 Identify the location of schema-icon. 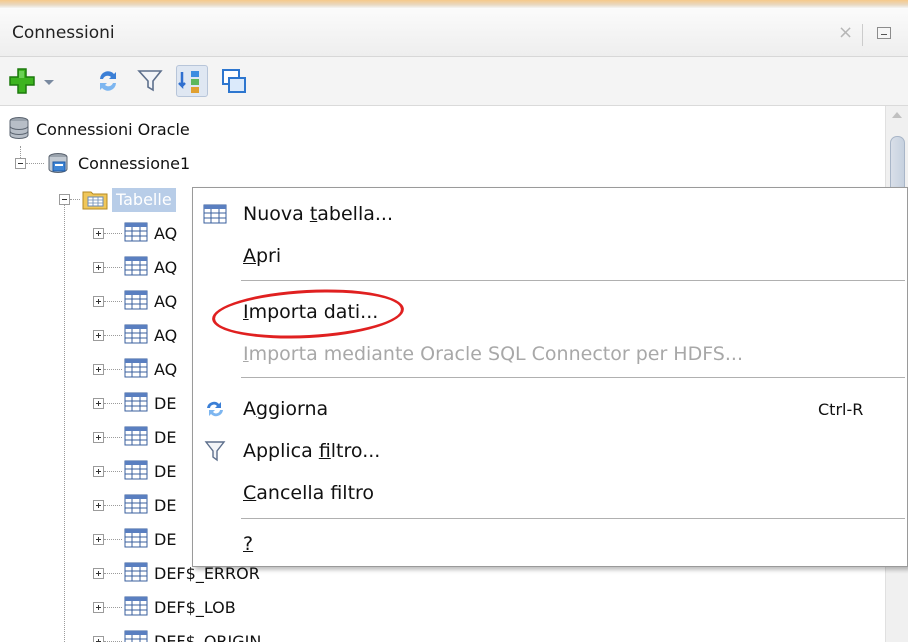
(188, 82).